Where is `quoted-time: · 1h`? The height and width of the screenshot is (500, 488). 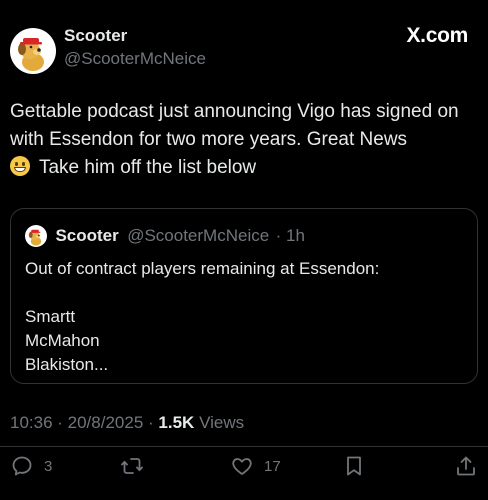
quoted-time: · 1h is located at coordinates (290, 235).